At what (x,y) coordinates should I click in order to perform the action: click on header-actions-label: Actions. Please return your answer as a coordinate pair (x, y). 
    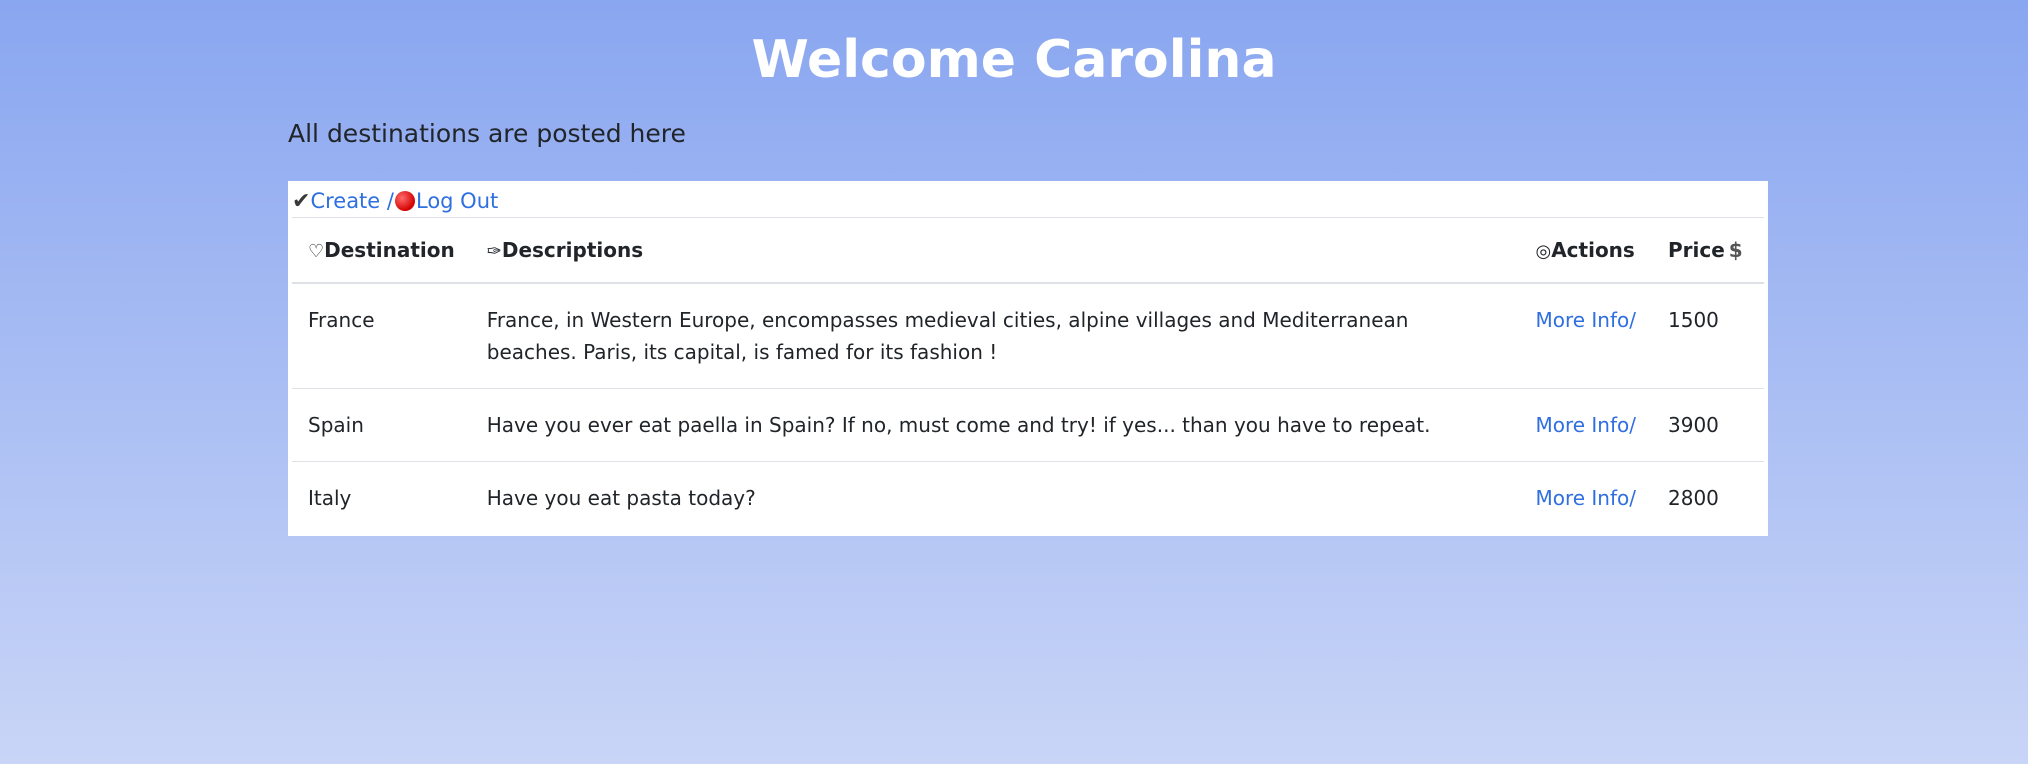
    Looking at the image, I should click on (1593, 250).